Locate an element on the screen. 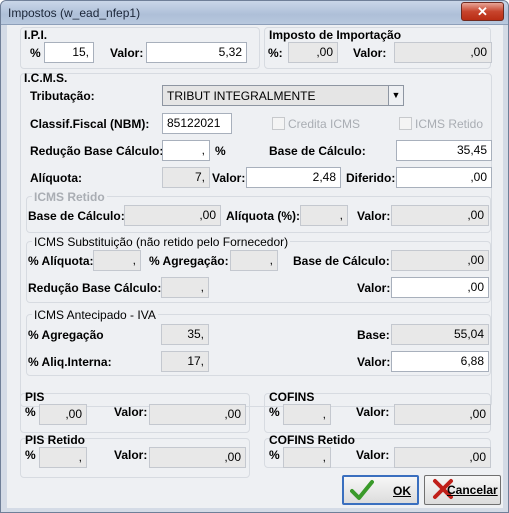 This screenshot has height=513, width=509. cofins-retido-valor-field: ,00 is located at coordinates (442, 457).